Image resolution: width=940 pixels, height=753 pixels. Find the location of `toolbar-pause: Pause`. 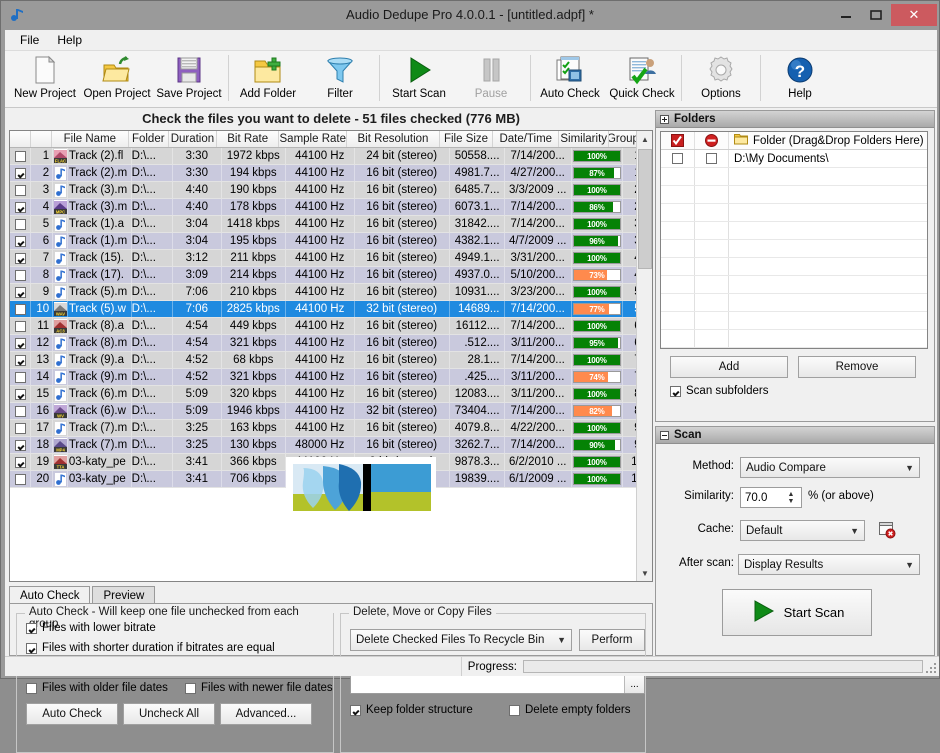

toolbar-pause: Pause is located at coordinates (491, 78).